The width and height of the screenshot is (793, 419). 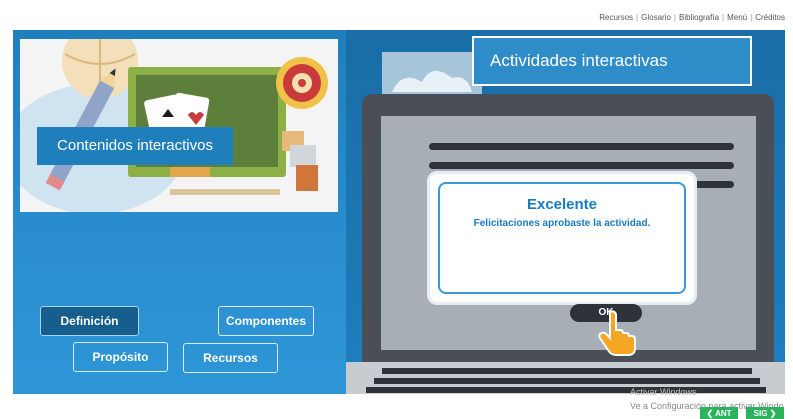 What do you see at coordinates (663, 392) in the screenshot?
I see `windows-watermark-title: Activar Windows` at bounding box center [663, 392].